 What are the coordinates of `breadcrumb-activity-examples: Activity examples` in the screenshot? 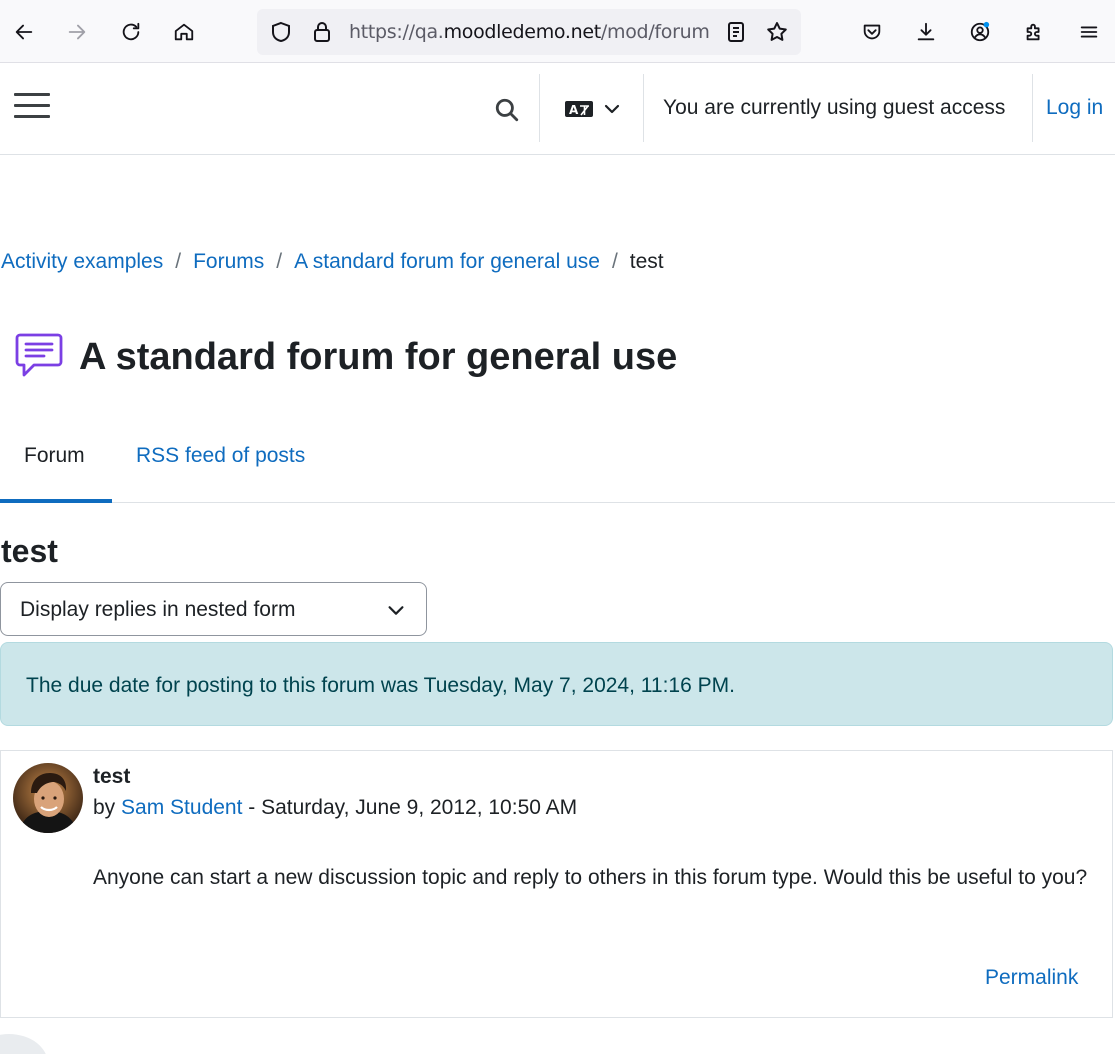 It's located at (82, 261).